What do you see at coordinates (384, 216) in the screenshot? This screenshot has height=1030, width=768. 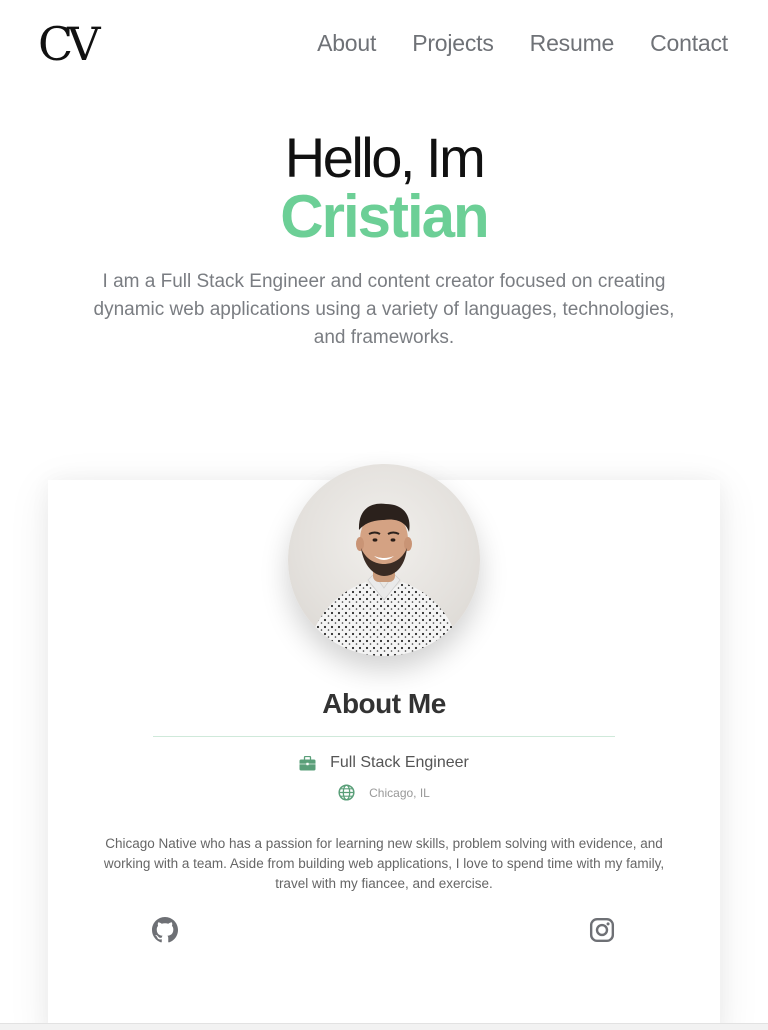 I see `hero-name: Cristian` at bounding box center [384, 216].